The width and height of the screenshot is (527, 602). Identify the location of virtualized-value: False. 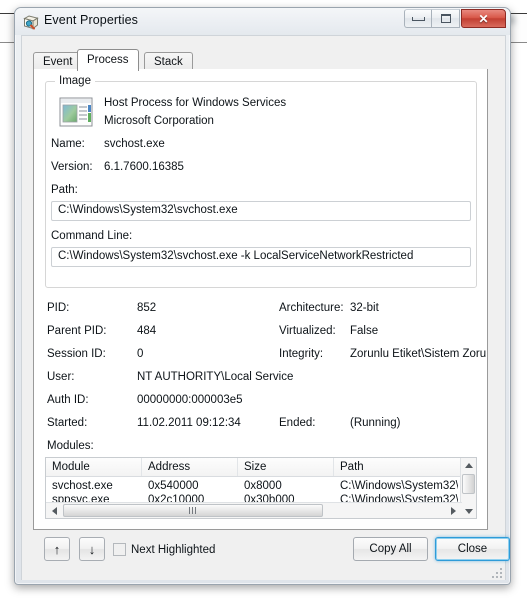
(364, 331).